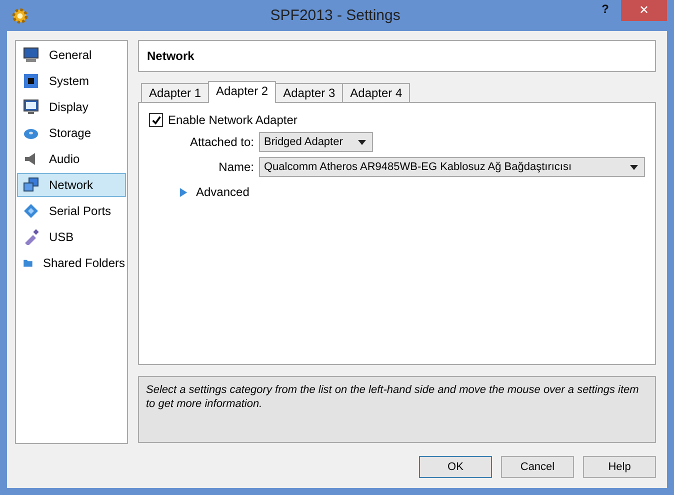  What do you see at coordinates (242, 92) in the screenshot?
I see `adapter-tab: Adapter 2` at bounding box center [242, 92].